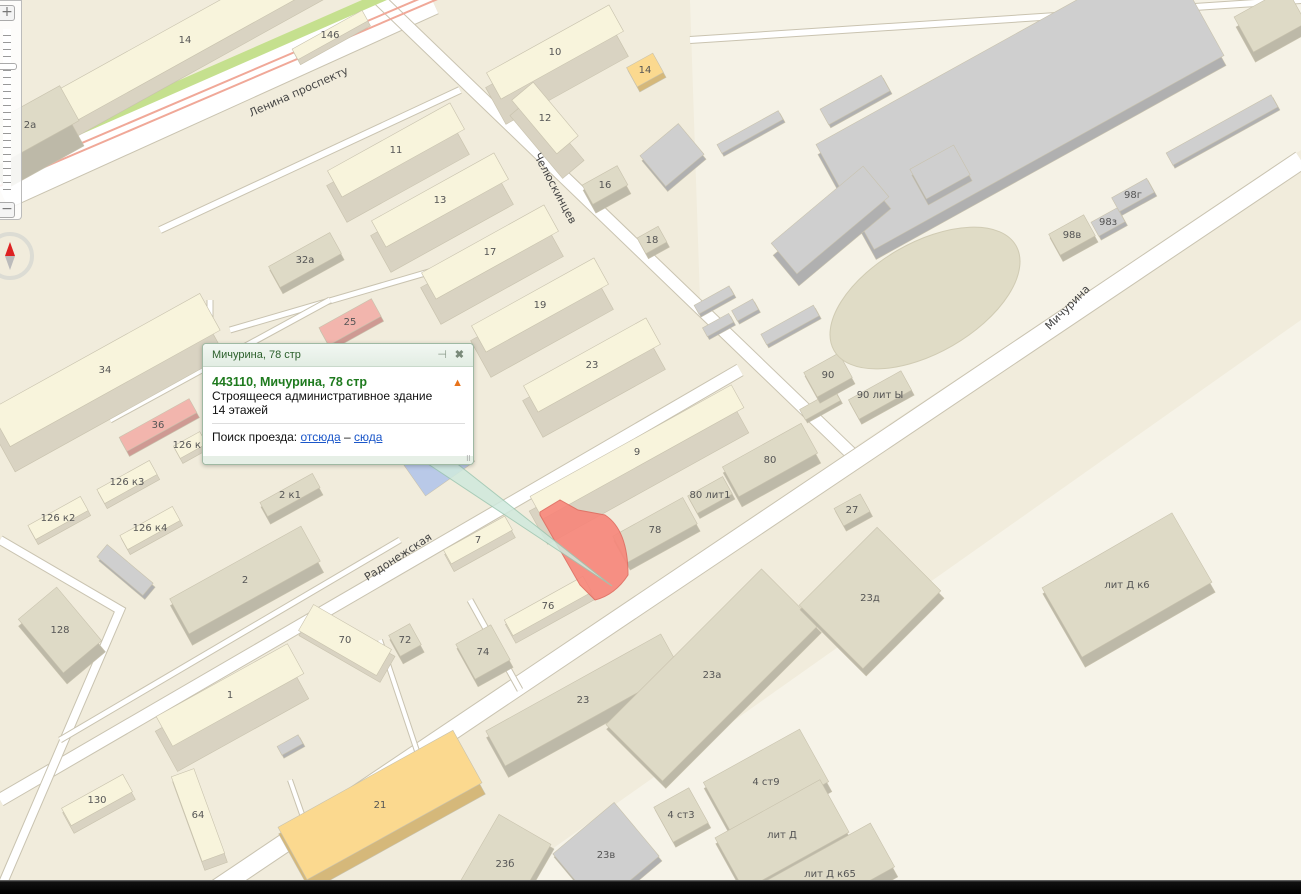 The width and height of the screenshot is (1301, 894). I want to click on building-number-label: 98г, so click(1133, 195).